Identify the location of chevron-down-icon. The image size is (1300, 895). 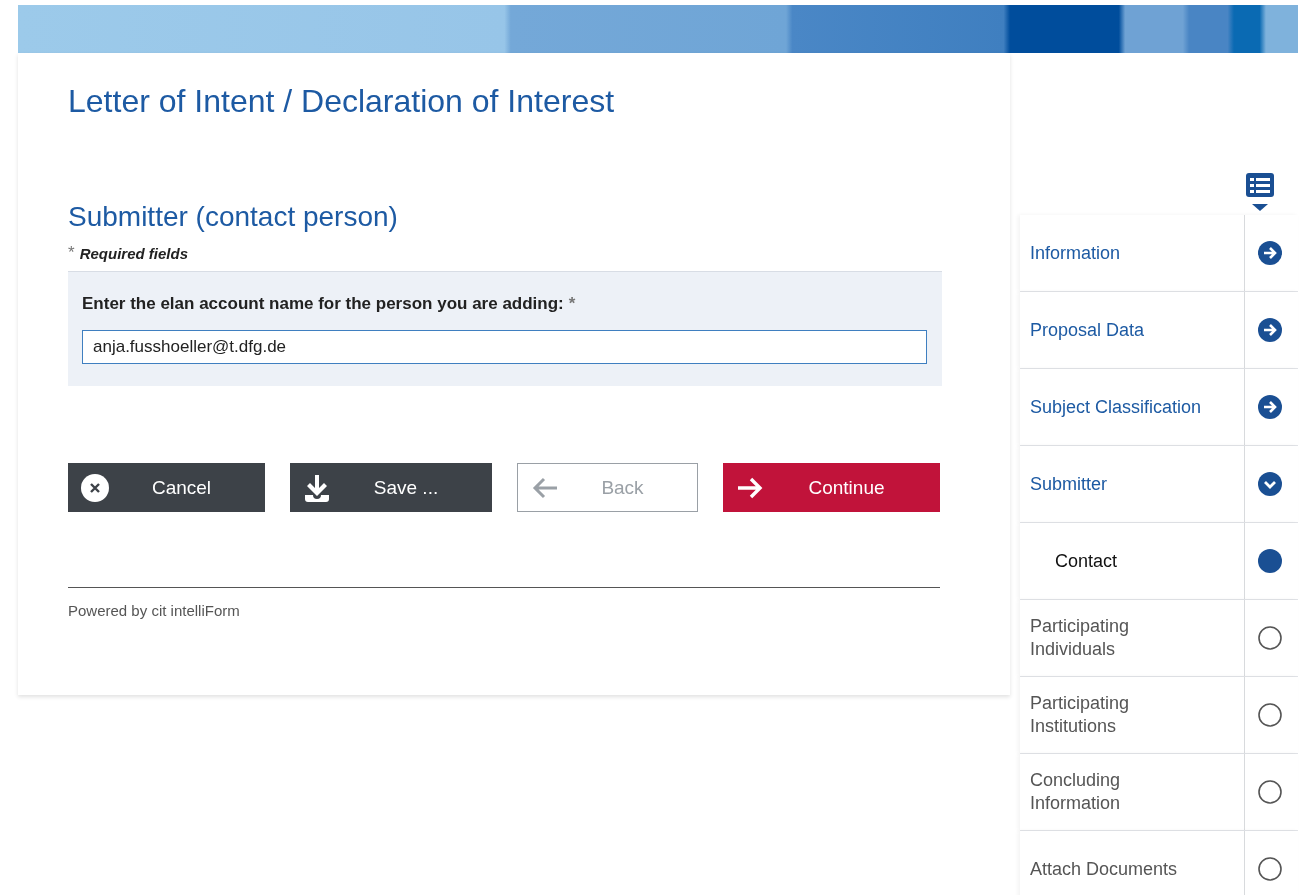
(1270, 484).